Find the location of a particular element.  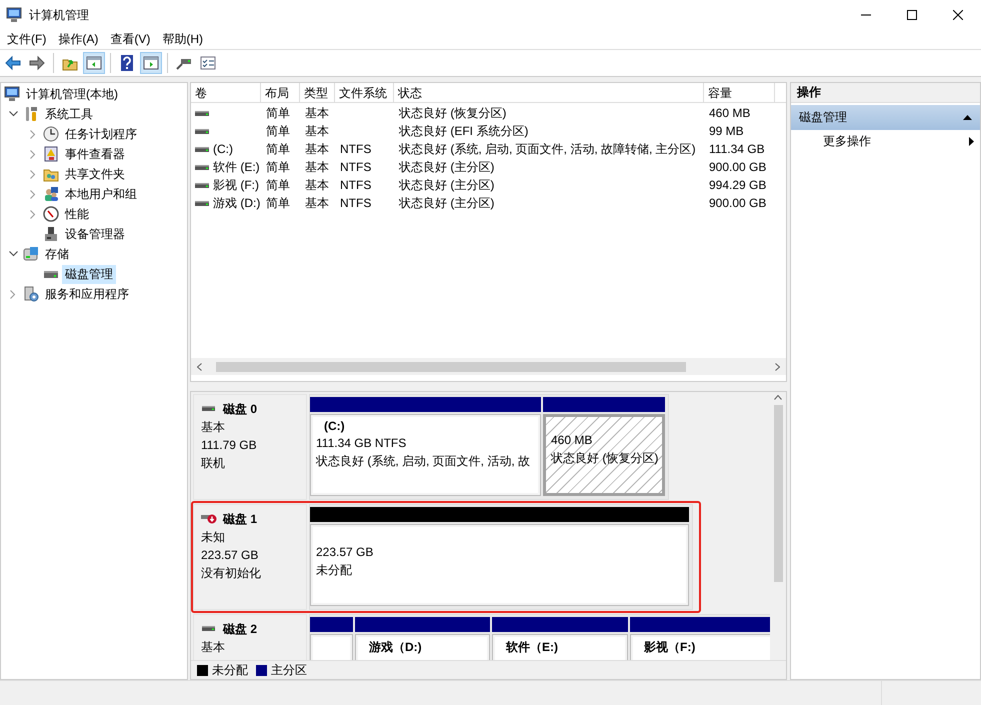

collapse-triangle-icon is located at coordinates (967, 117).